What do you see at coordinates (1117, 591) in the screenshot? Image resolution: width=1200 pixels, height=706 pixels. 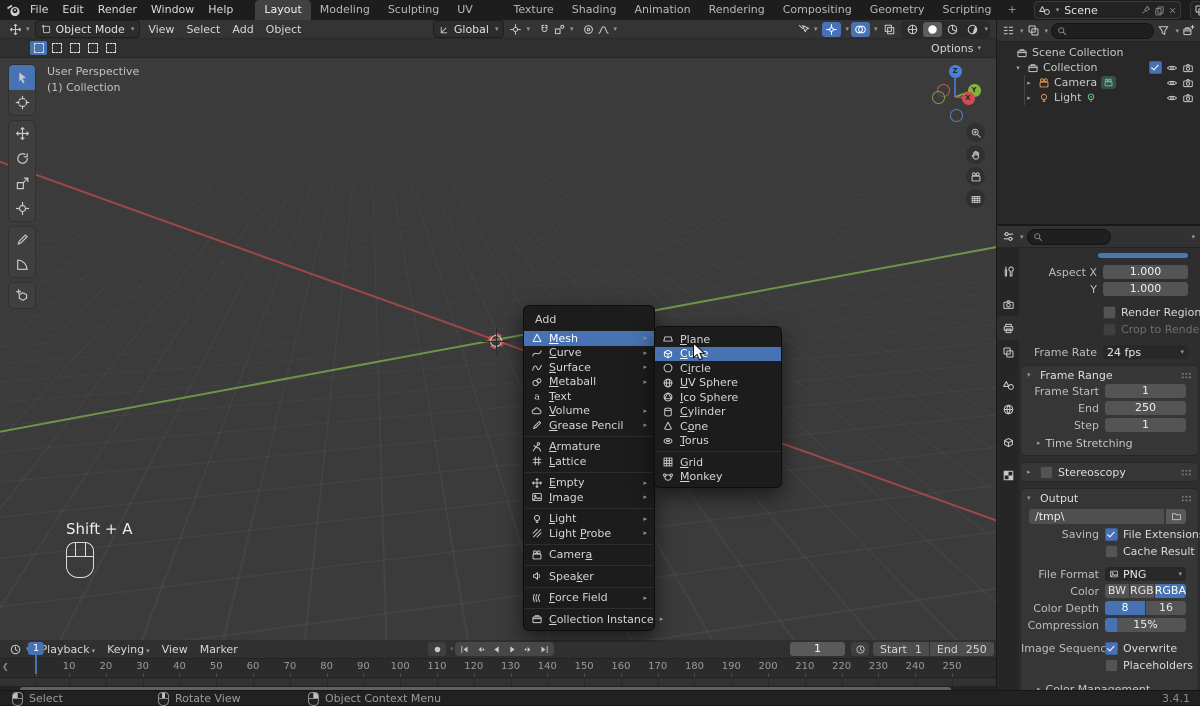 I see `color-option-bw: BW` at bounding box center [1117, 591].